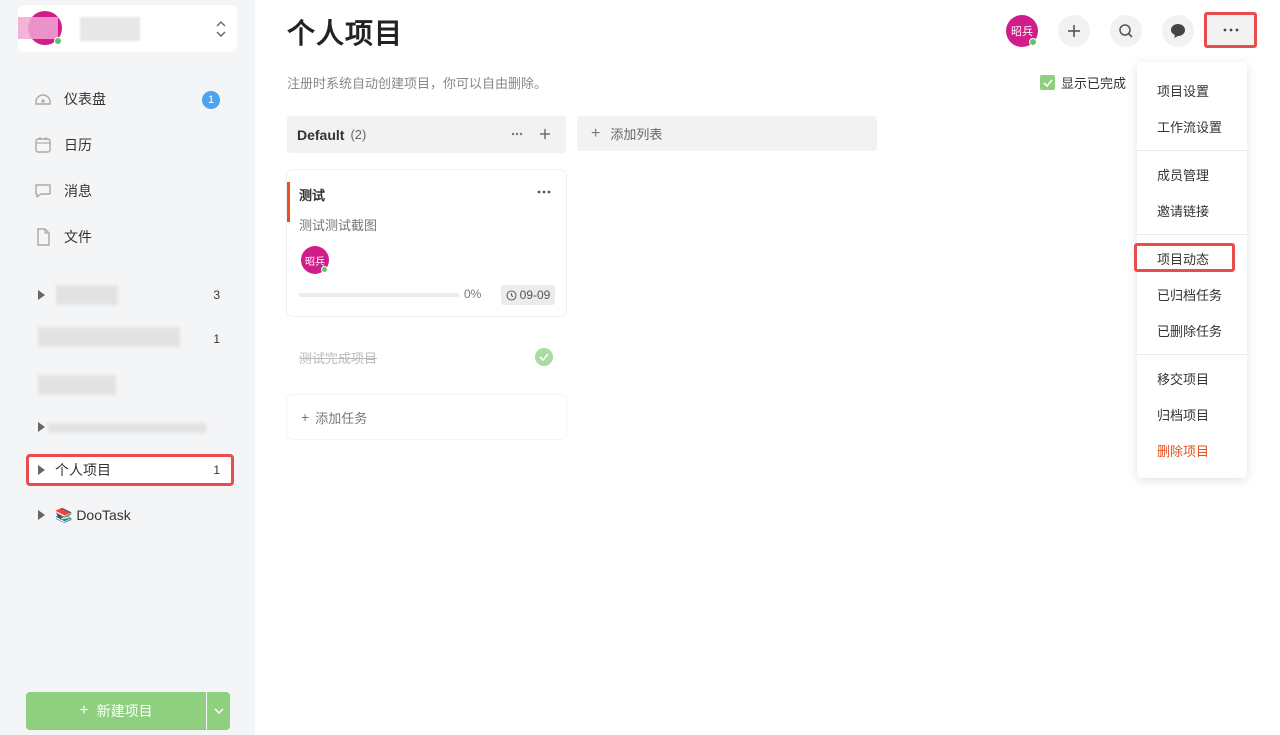  Describe the element at coordinates (43, 191) in the screenshot. I see `message-icon` at that location.